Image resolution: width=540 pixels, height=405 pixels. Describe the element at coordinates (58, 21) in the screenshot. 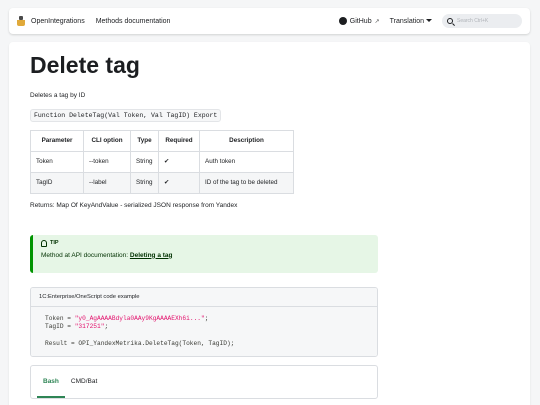

I see `brand-name: OpenIntegrations` at that location.